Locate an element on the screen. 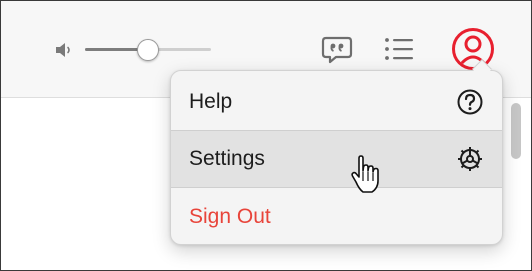 The image size is (532, 271). volume-slider-thumb is located at coordinates (148, 50).